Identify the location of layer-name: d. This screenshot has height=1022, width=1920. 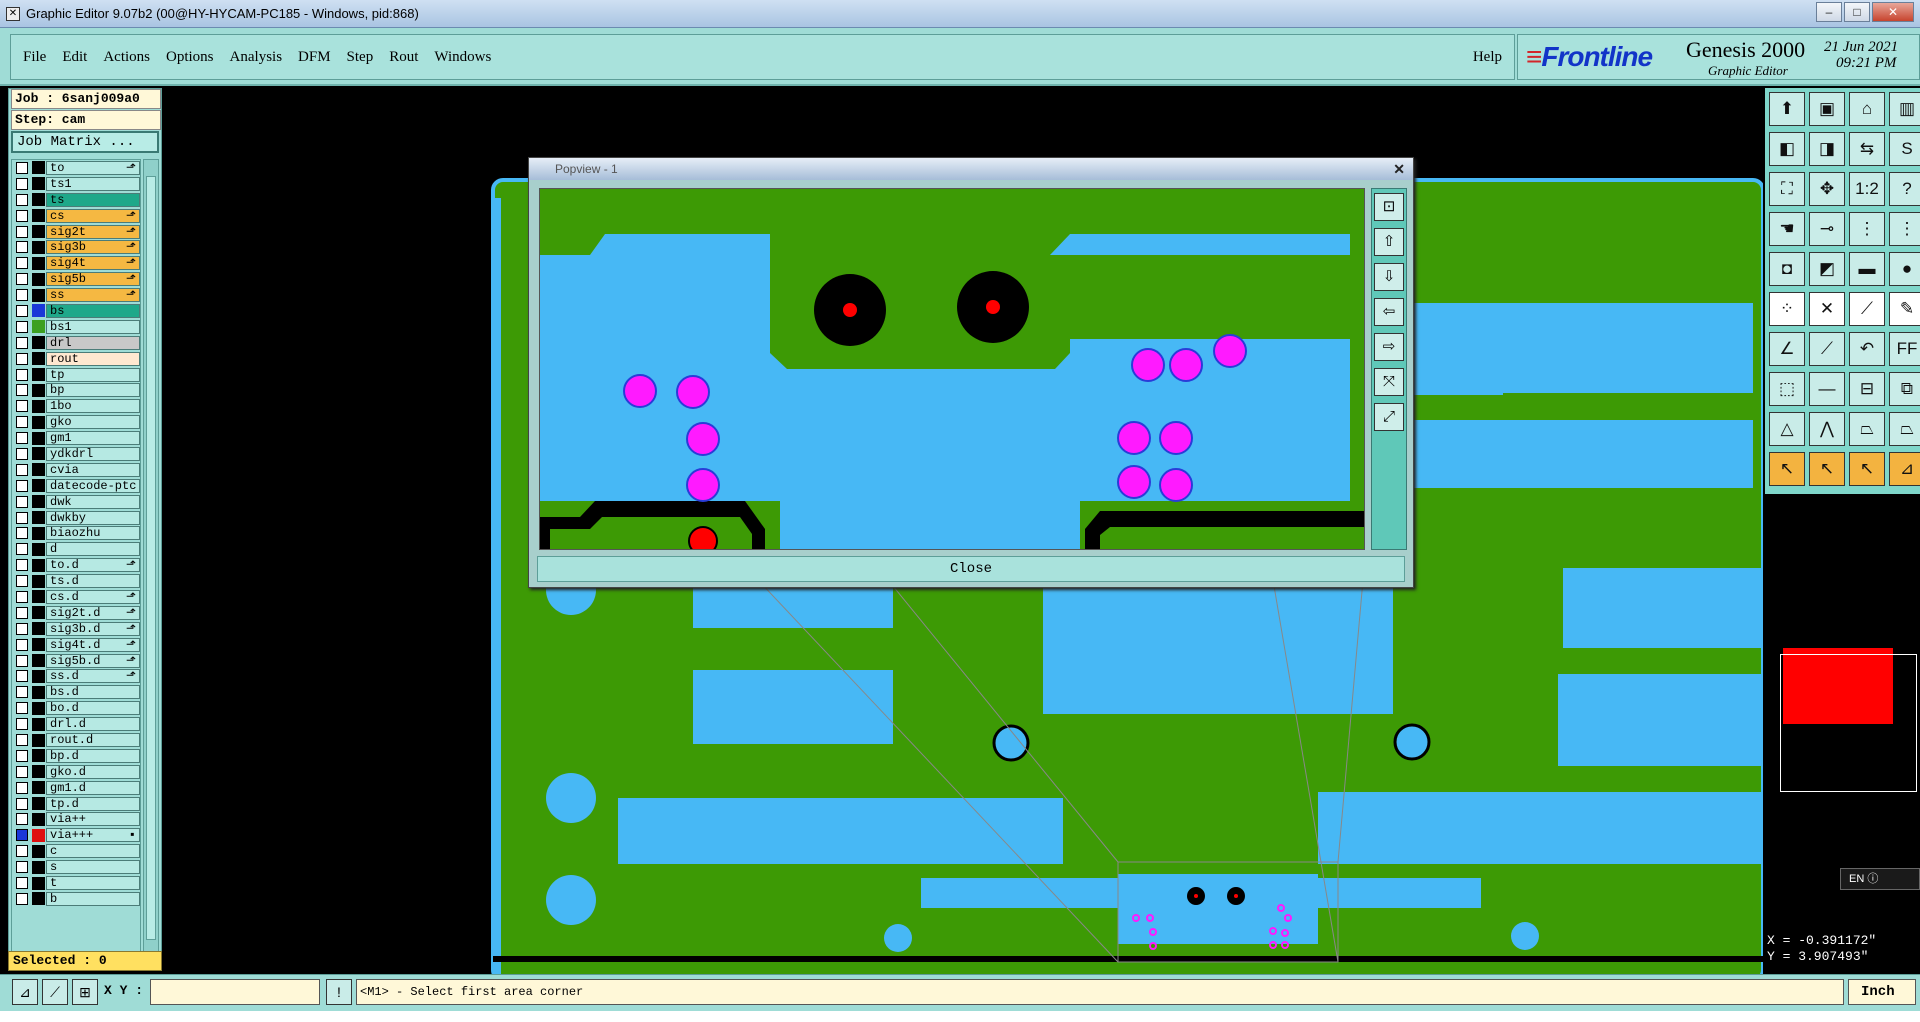
(93, 549).